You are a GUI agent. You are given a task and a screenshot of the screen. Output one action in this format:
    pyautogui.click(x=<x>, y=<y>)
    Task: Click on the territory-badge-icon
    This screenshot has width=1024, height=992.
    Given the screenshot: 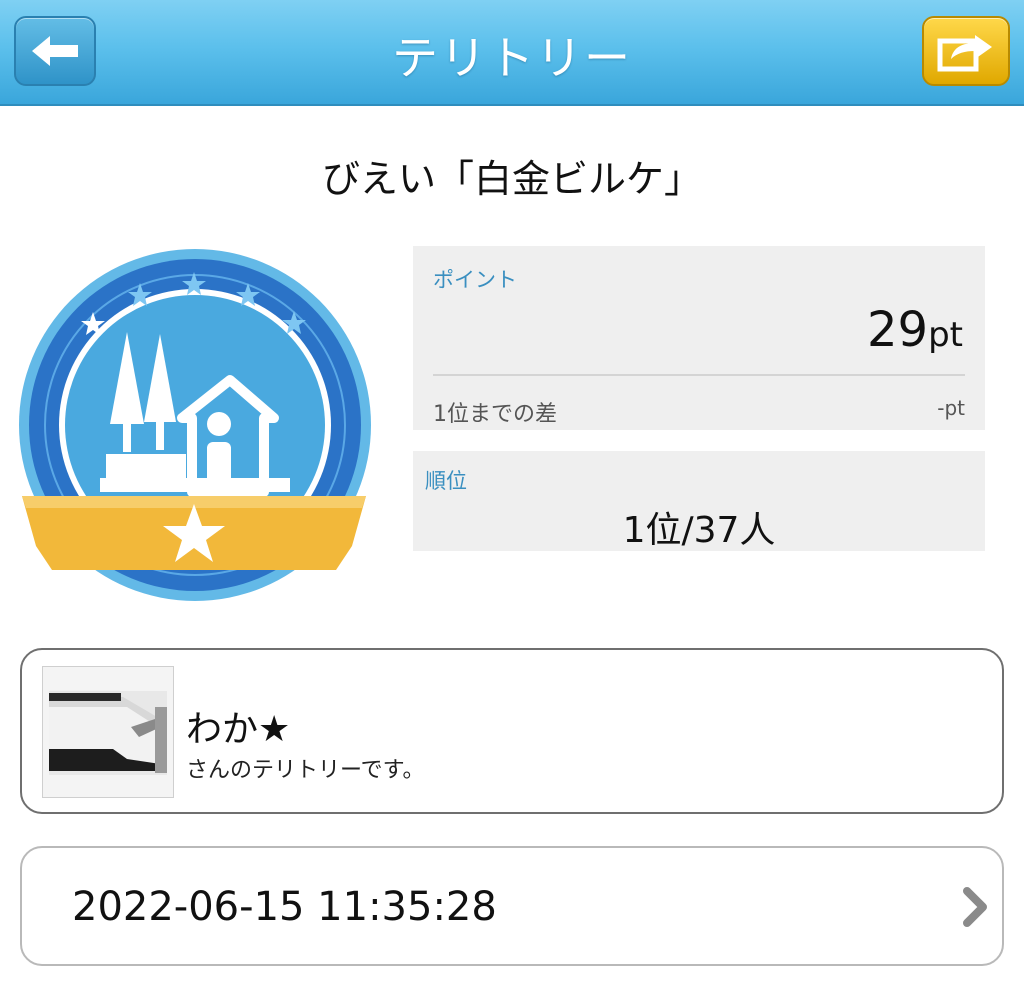 What is the action you would take?
    pyautogui.click(x=195, y=425)
    